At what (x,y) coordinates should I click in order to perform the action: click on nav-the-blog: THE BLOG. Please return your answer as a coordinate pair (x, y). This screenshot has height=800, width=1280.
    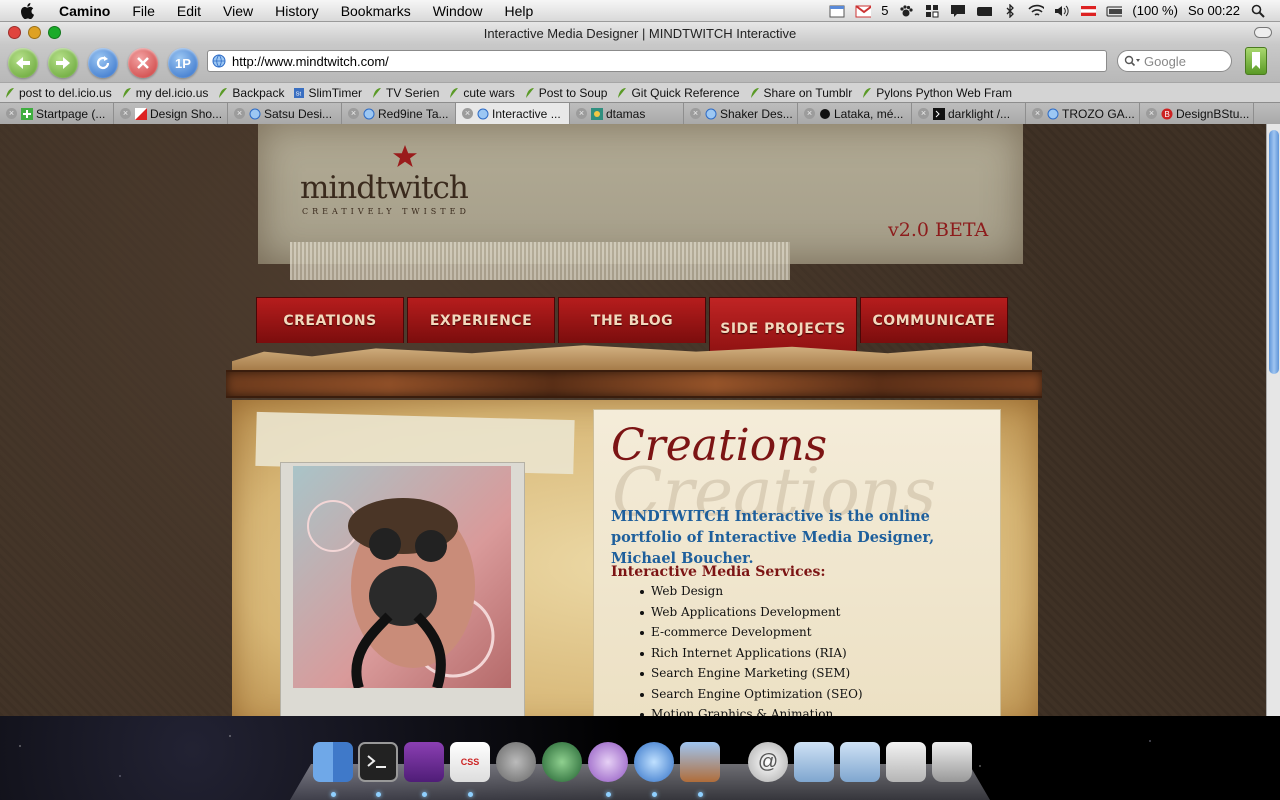
    Looking at the image, I should click on (632, 320).